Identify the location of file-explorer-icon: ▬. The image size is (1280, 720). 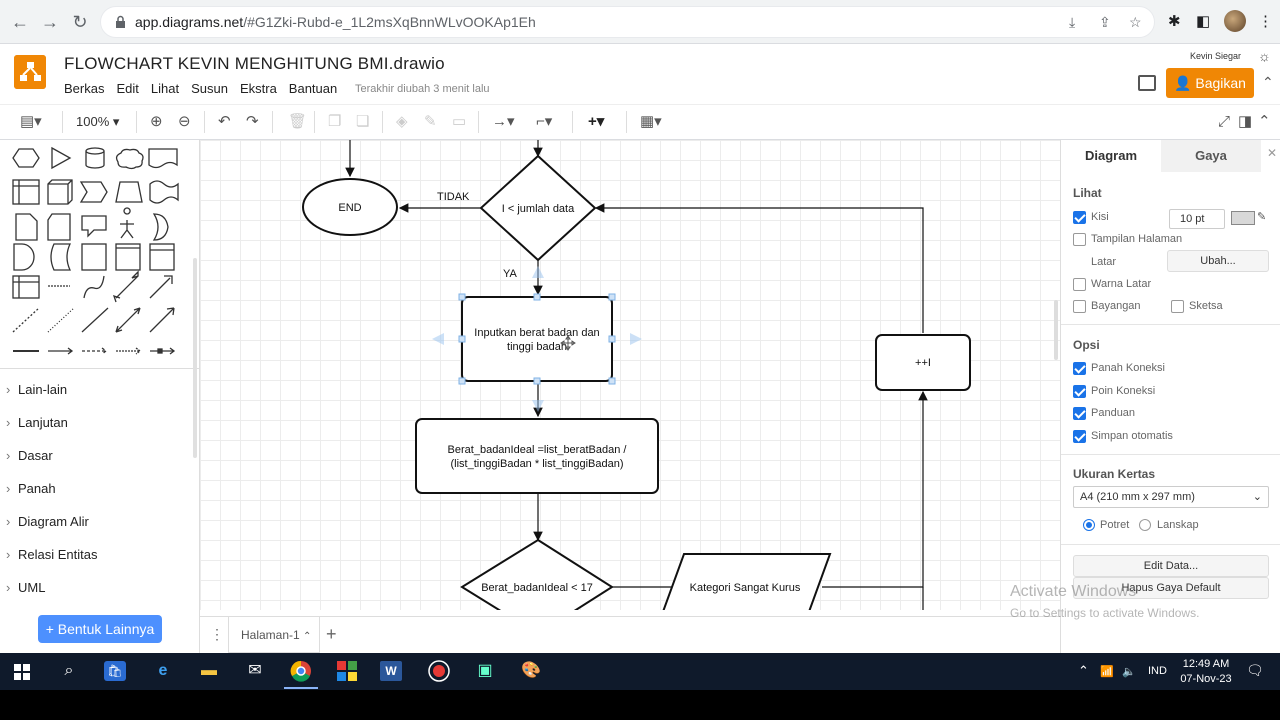
(209, 671).